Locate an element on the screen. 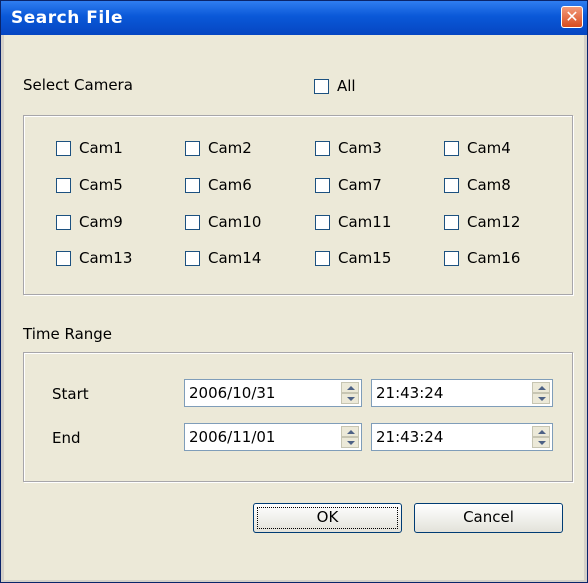 The width and height of the screenshot is (588, 583). cam4-checkbox: Cam4 is located at coordinates (477, 148).